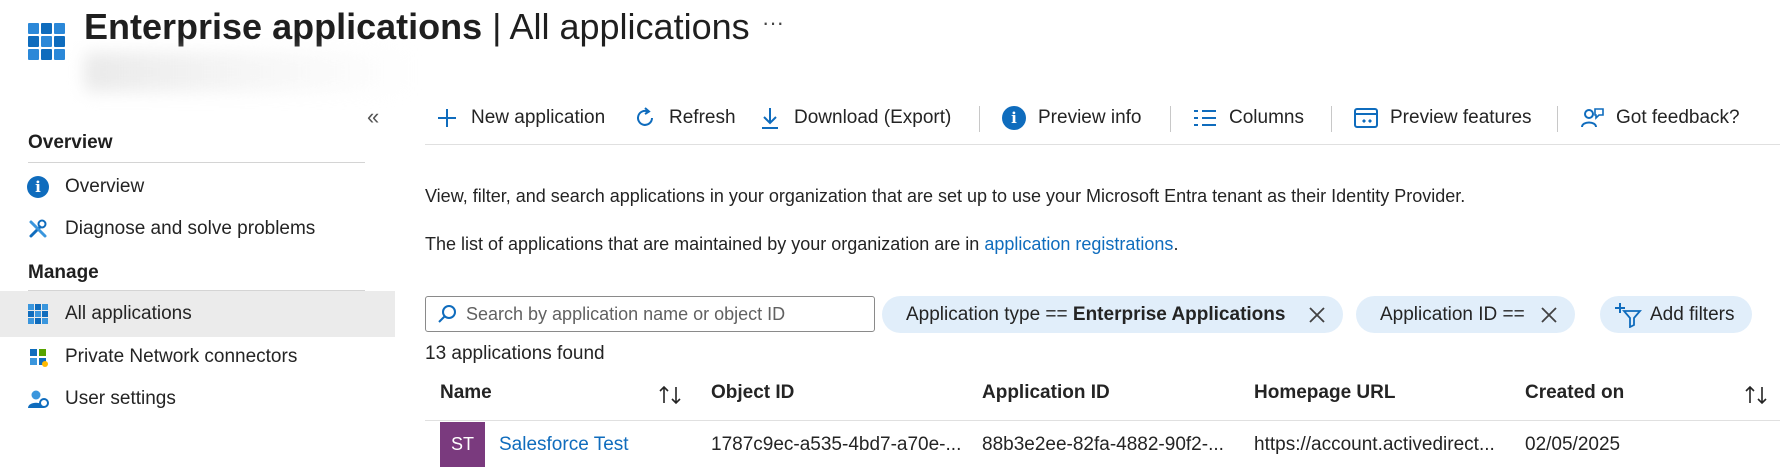 Image resolution: width=1780 pixels, height=469 pixels. What do you see at coordinates (564, 445) in the screenshot?
I see `app-name-link: Salesforce Test` at bounding box center [564, 445].